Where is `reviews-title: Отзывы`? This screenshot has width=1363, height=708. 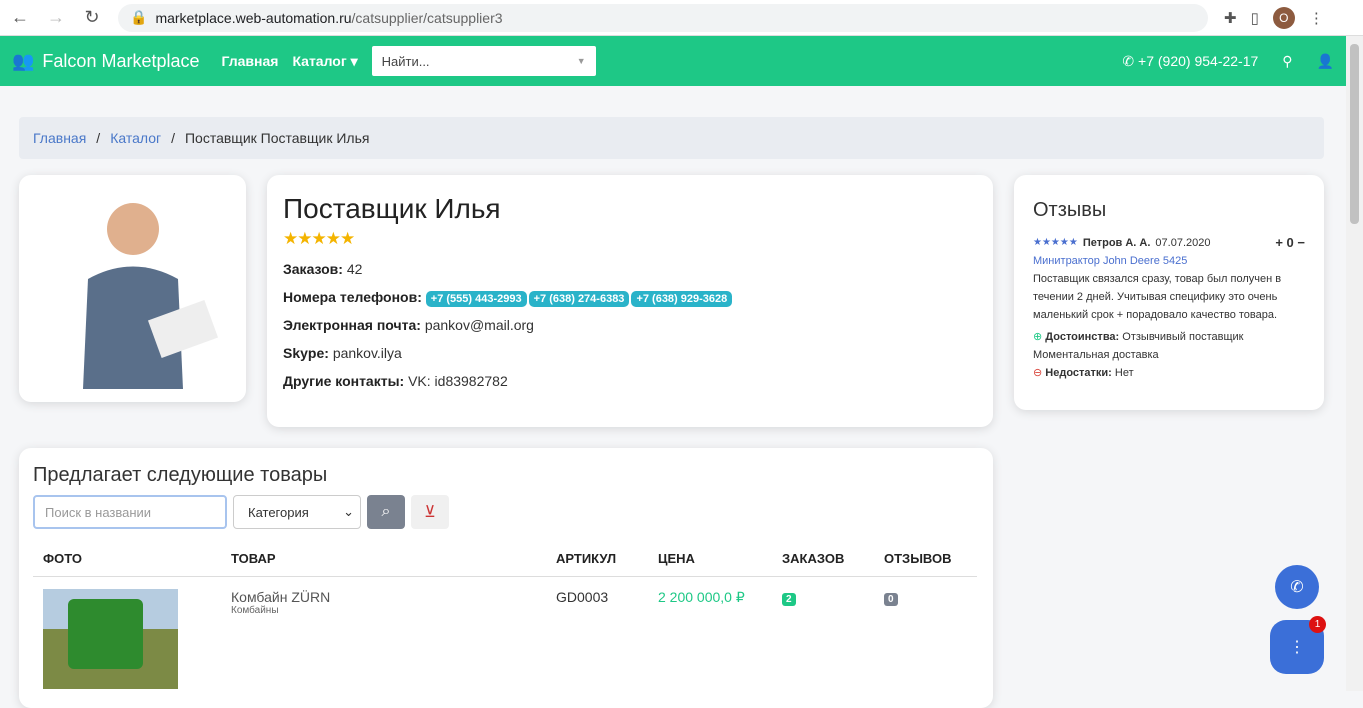 reviews-title: Отзывы is located at coordinates (1070, 210).